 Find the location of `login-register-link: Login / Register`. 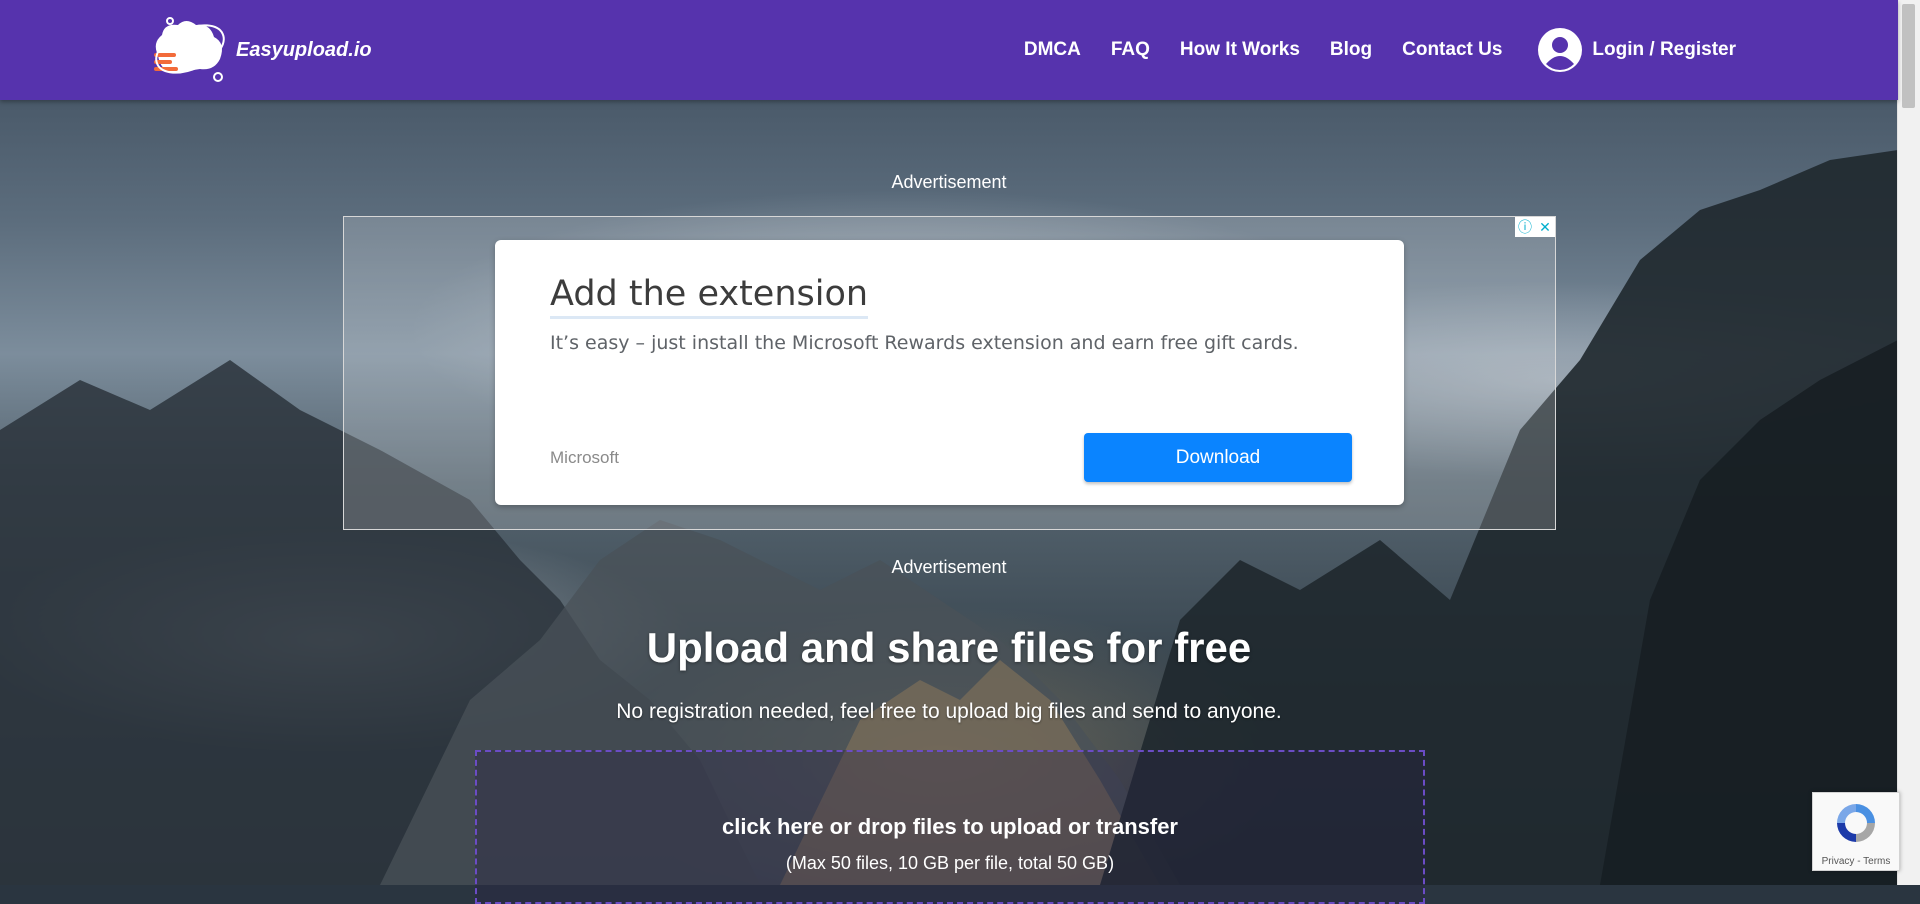

login-register-link: Login / Register is located at coordinates (1637, 50).